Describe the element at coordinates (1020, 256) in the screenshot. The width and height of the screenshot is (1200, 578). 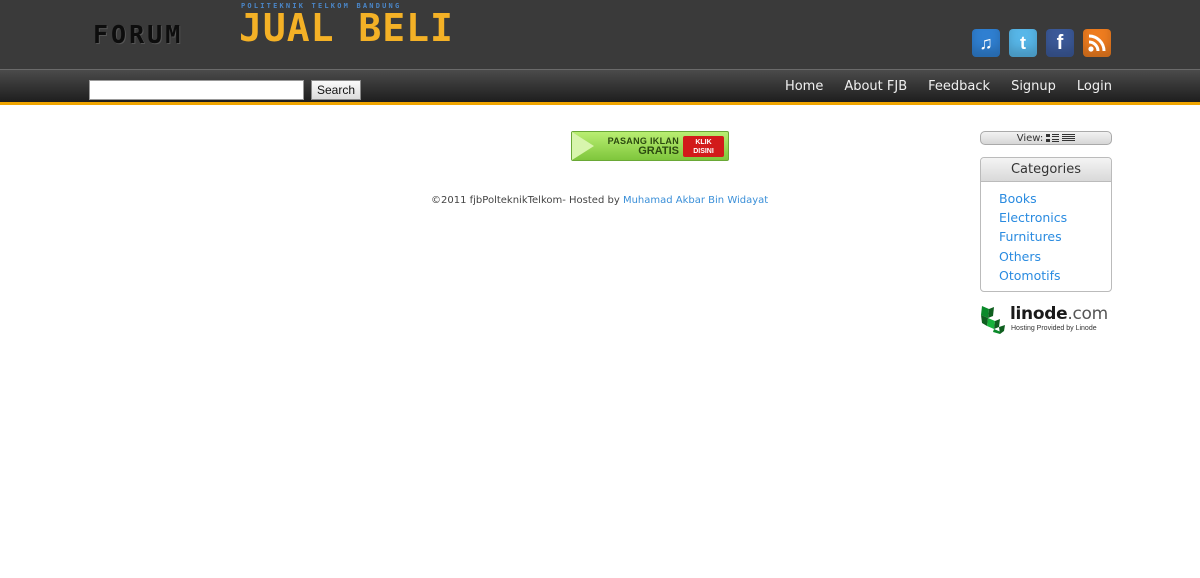
I see `category-link-others: Others` at that location.